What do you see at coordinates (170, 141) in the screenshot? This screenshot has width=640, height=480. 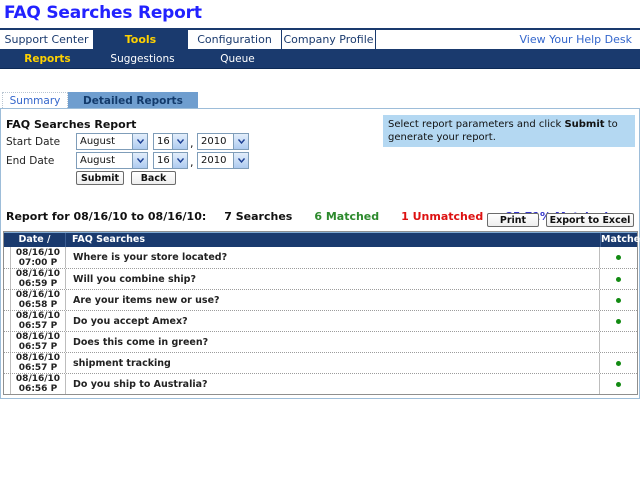 I see `start-day-select: 16` at bounding box center [170, 141].